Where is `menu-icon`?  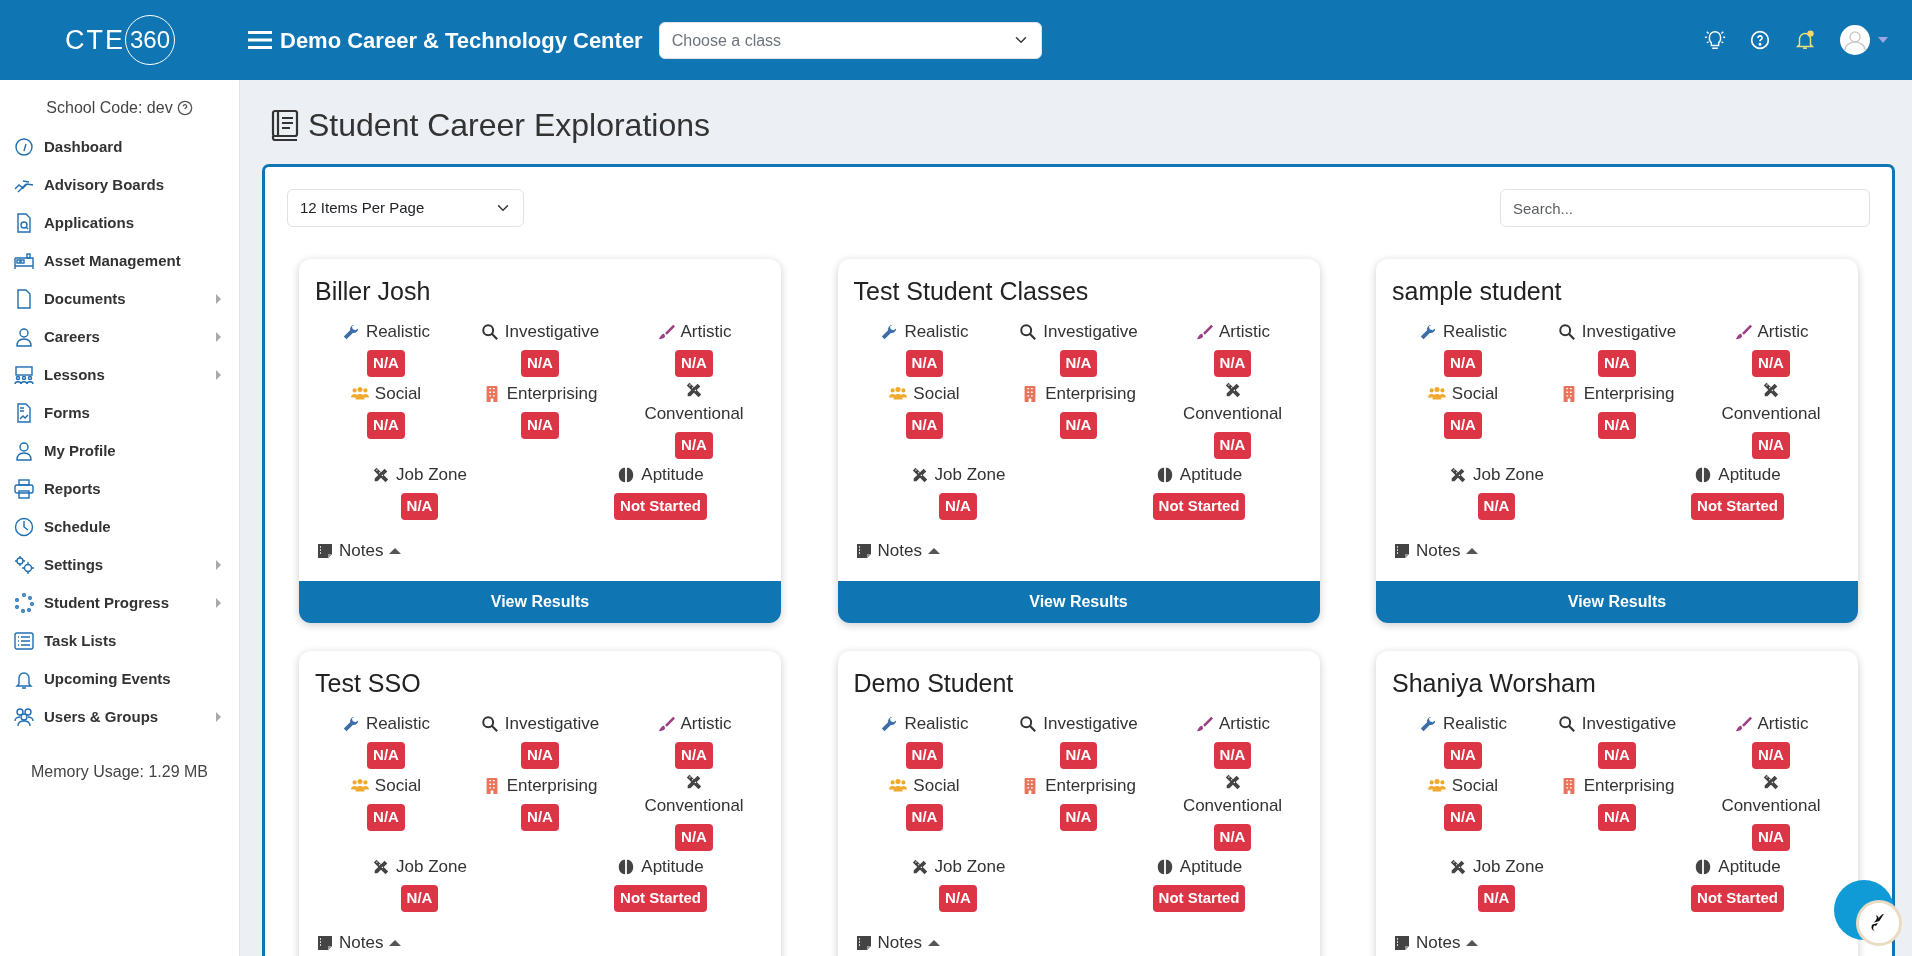
menu-icon is located at coordinates (260, 40).